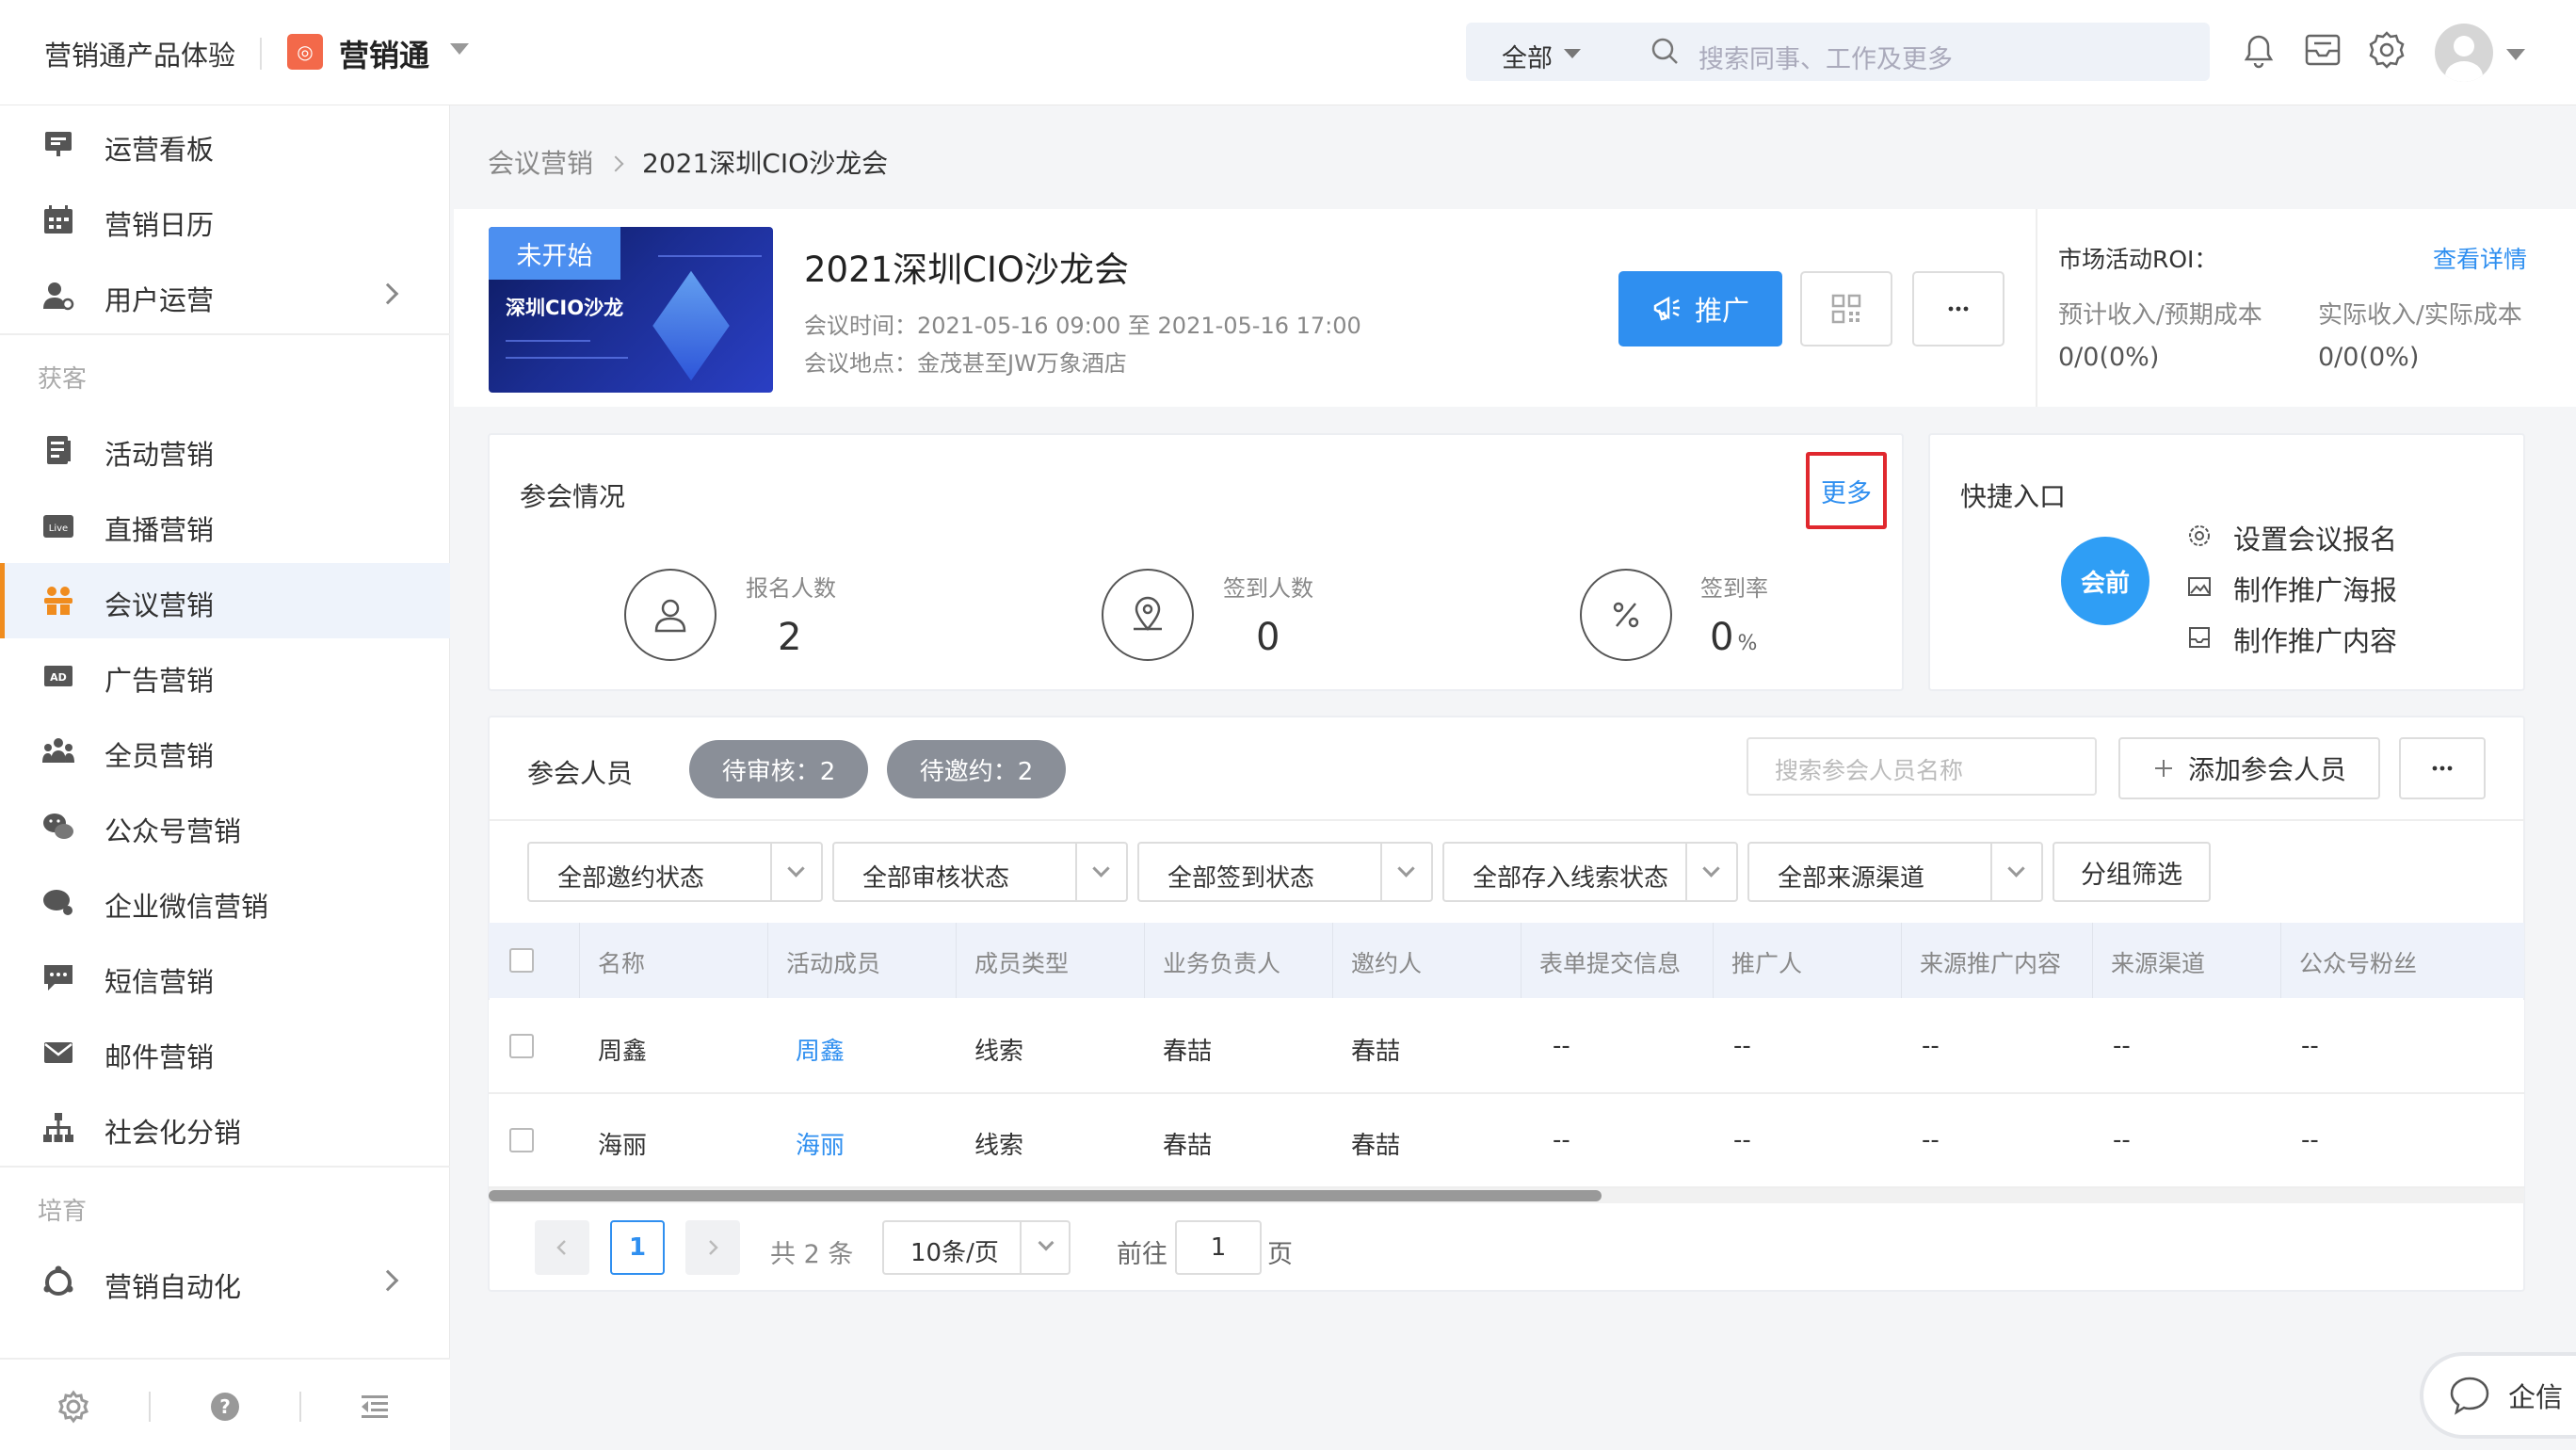 This screenshot has width=2576, height=1450. What do you see at coordinates (225, 1128) in the screenshot?
I see `sidebar-item-distribution: 社会化分销` at bounding box center [225, 1128].